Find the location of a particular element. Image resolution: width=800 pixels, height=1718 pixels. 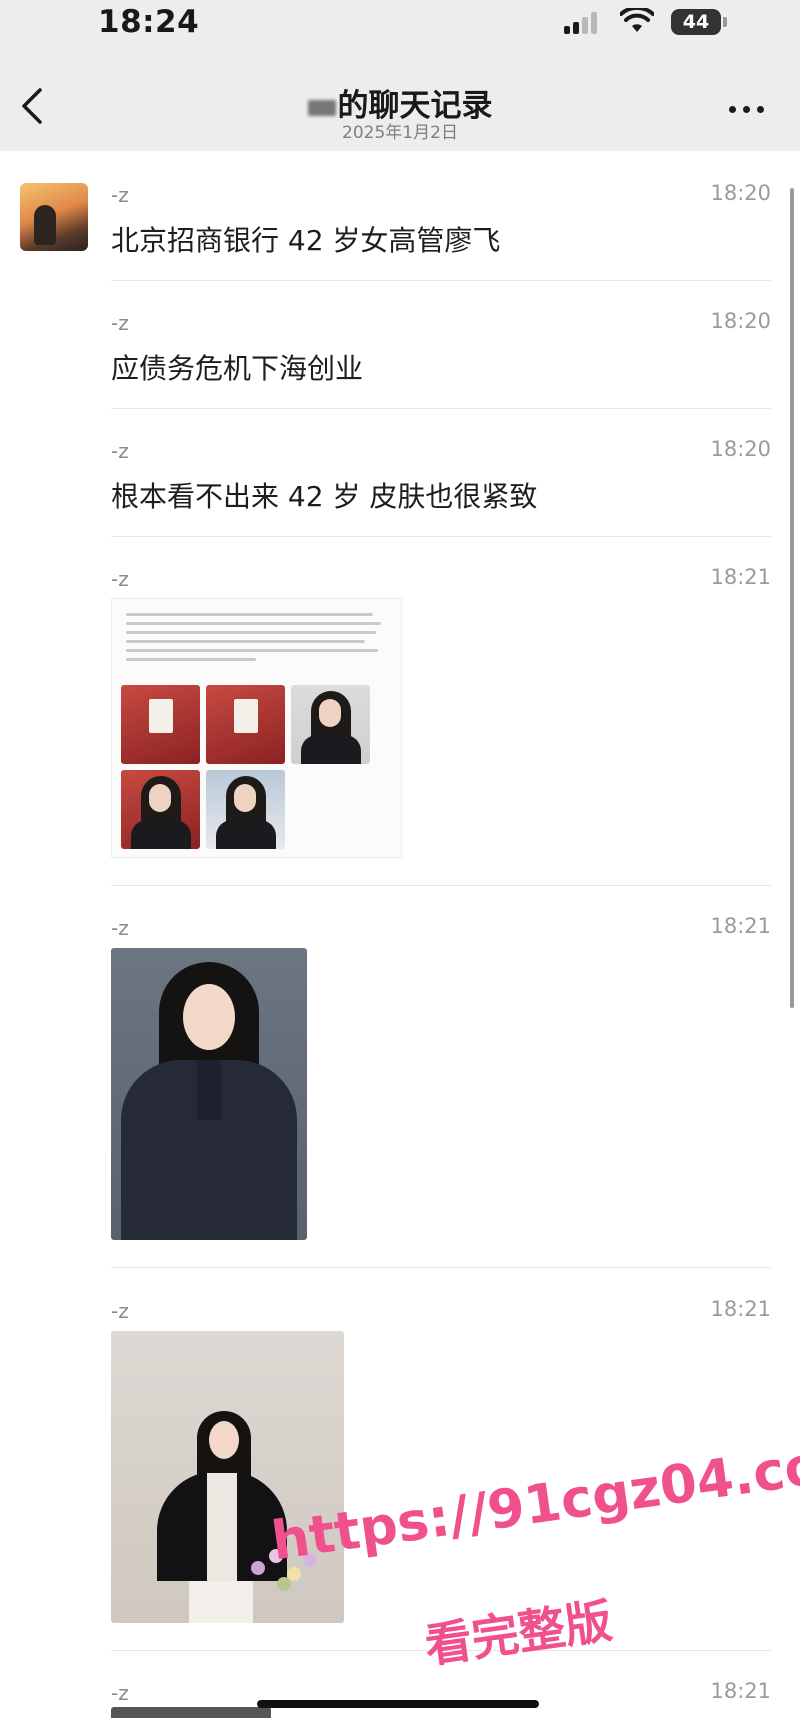

nav-bar: 的聊天记录 2025年1月2日 is located at coordinates (400, 100).